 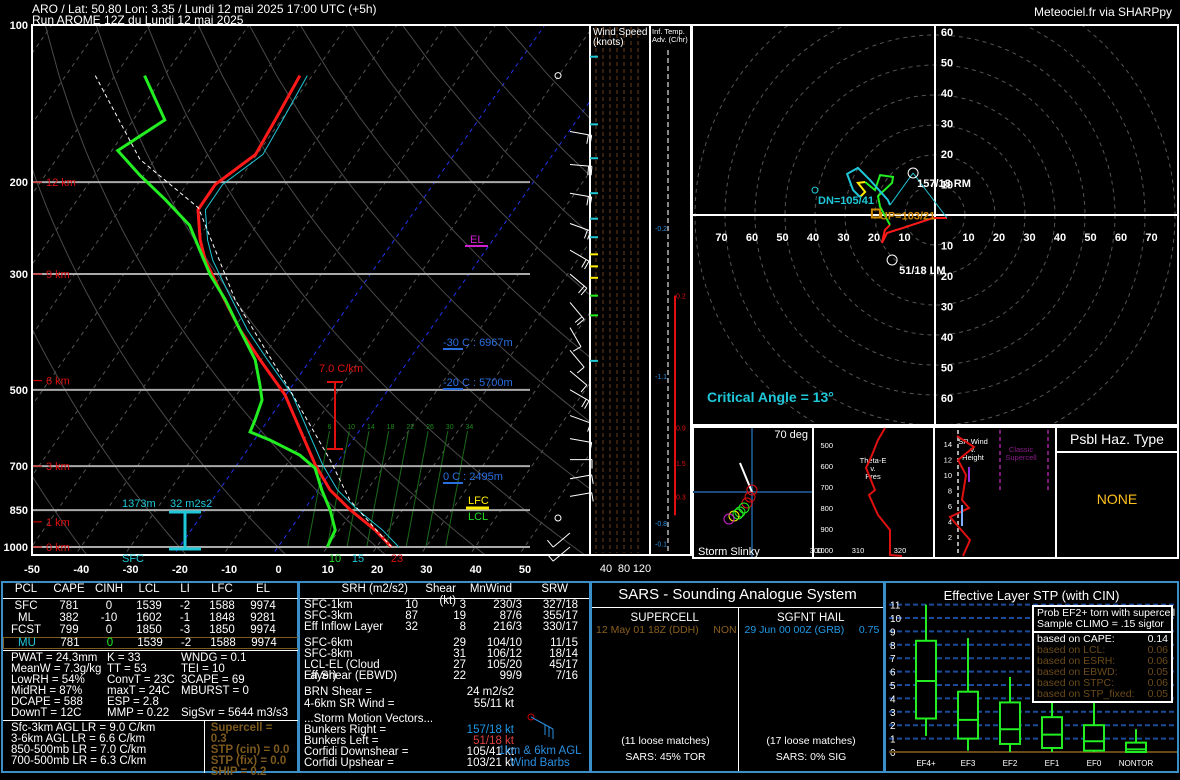 What do you see at coordinates (411, 654) in the screenshot?
I see `kinematics-cell` at bounding box center [411, 654].